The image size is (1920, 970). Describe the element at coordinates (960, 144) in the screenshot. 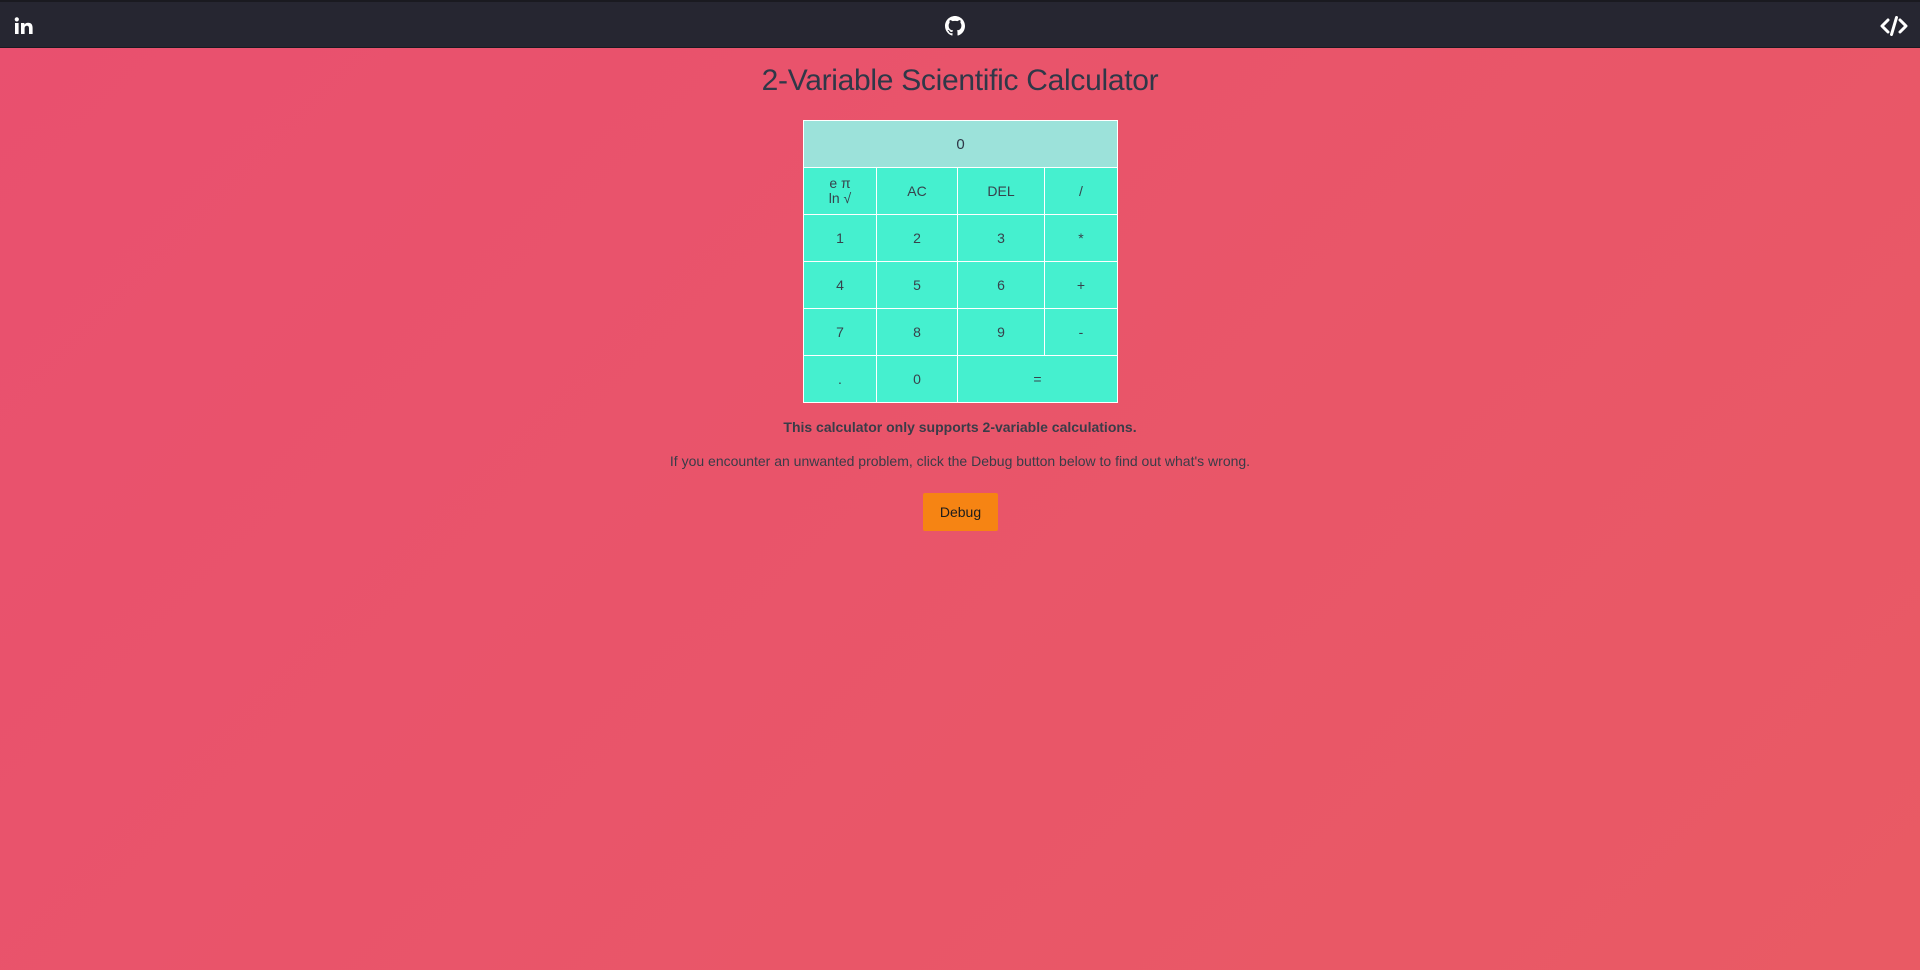

I see `calculator-display: 0` at that location.